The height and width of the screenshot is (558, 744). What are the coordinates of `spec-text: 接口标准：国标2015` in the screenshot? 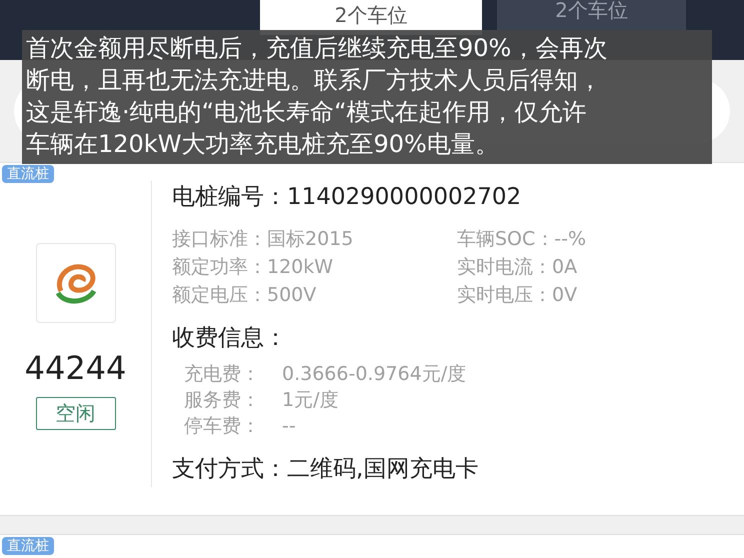 It's located at (263, 239).